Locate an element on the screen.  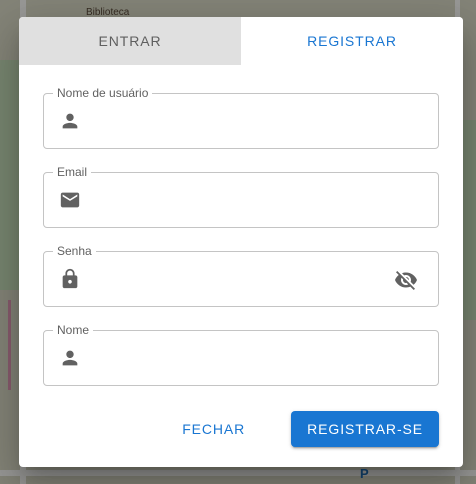
auth-tabs: ENTRAR REGISTRAR is located at coordinates (241, 41).